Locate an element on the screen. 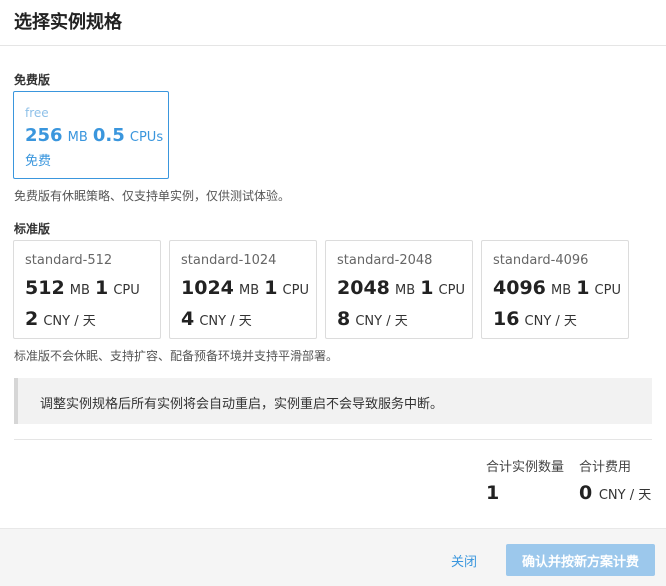 This screenshot has width=666, height=586. dialog-title: 选择实例规格 is located at coordinates (68, 22).